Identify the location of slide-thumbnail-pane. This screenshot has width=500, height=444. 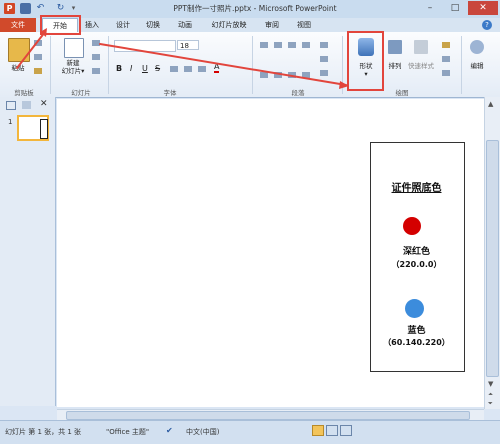
(28, 251).